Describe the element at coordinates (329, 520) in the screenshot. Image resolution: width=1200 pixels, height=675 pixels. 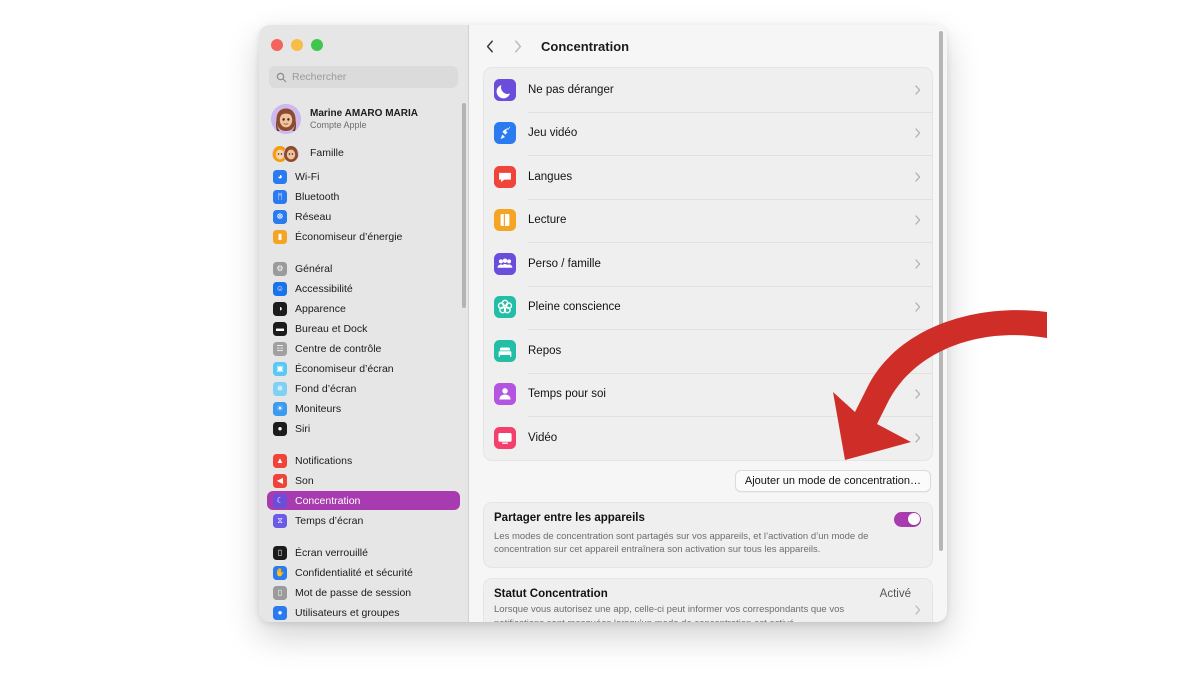
I see `sidebar-item-label: Temps d’écran` at that location.